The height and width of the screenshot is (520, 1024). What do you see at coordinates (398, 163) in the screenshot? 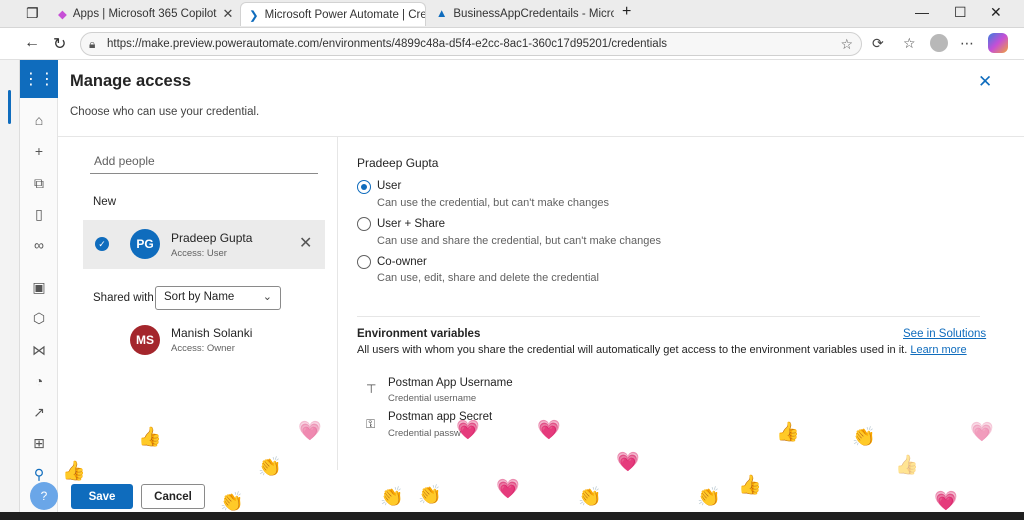
I see `selected-person-name: Pradeep Gupta` at bounding box center [398, 163].